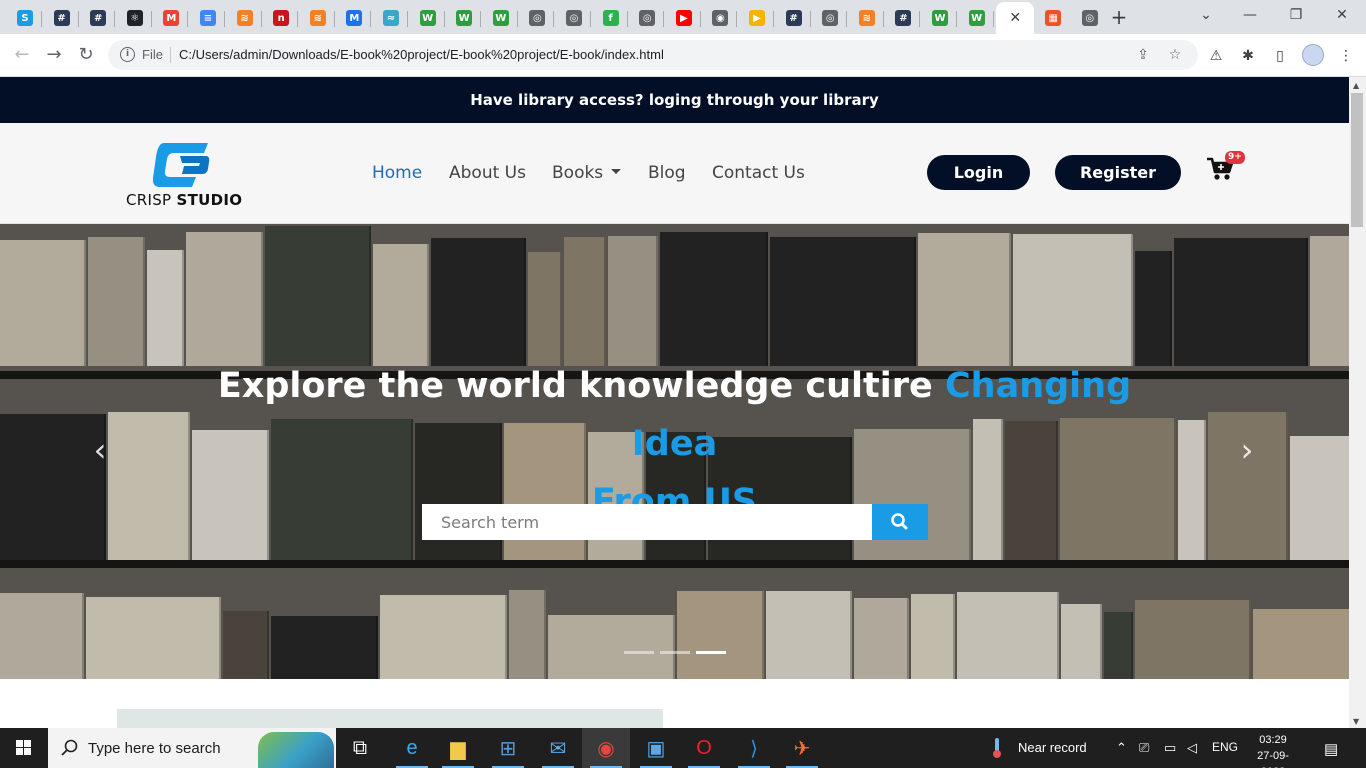 The image size is (1366, 768). Describe the element at coordinates (281, 18) in the screenshot. I see `browser-tab: n` at that location.